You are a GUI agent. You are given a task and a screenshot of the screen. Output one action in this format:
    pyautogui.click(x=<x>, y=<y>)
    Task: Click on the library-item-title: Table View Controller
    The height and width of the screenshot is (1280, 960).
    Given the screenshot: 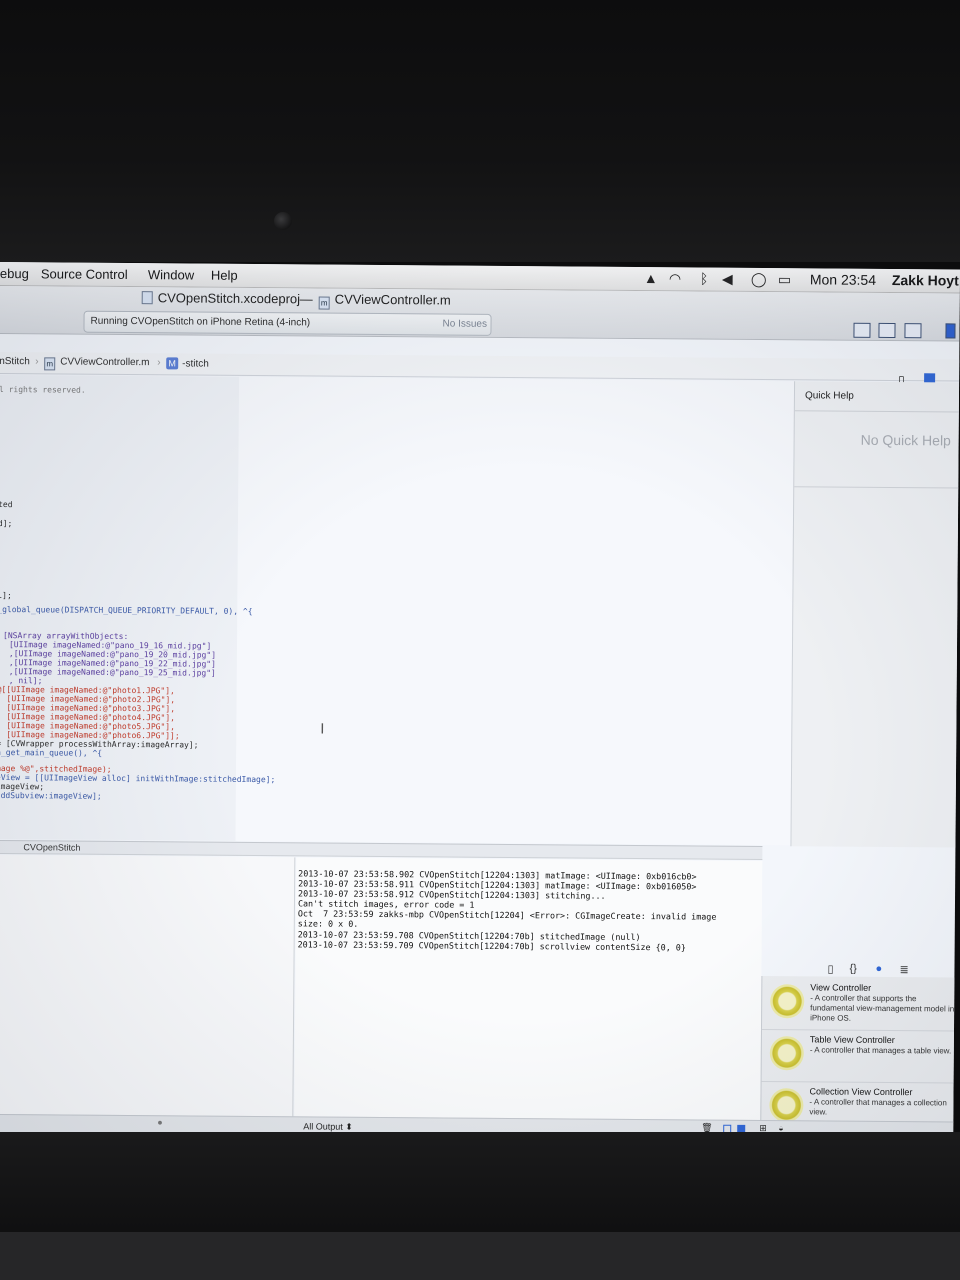 What is the action you would take?
    pyautogui.click(x=852, y=1040)
    